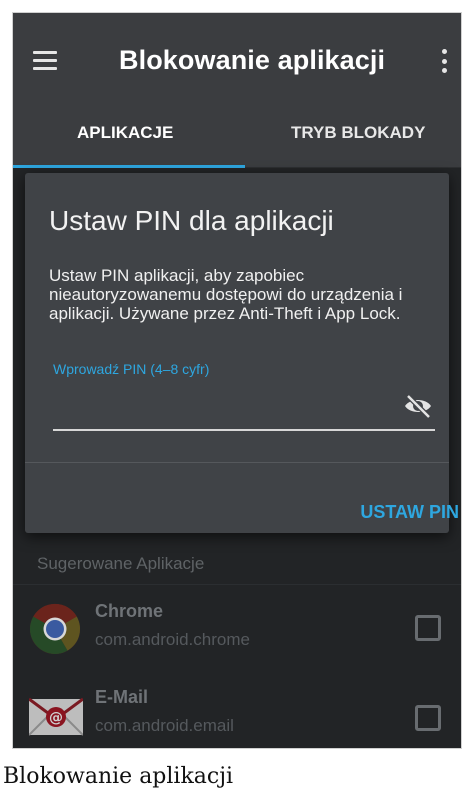  What do you see at coordinates (131, 369) in the screenshot?
I see `pin-hint: Wprowadź PIN (4–8 cyfr)` at bounding box center [131, 369].